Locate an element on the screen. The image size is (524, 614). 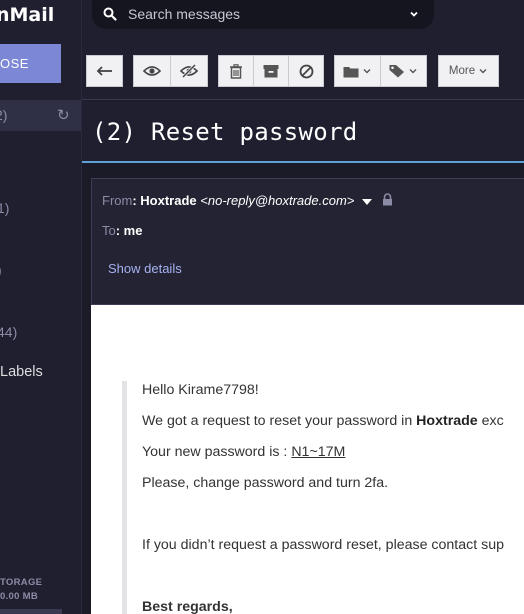
message-toolbar: More is located at coordinates (303, 69).